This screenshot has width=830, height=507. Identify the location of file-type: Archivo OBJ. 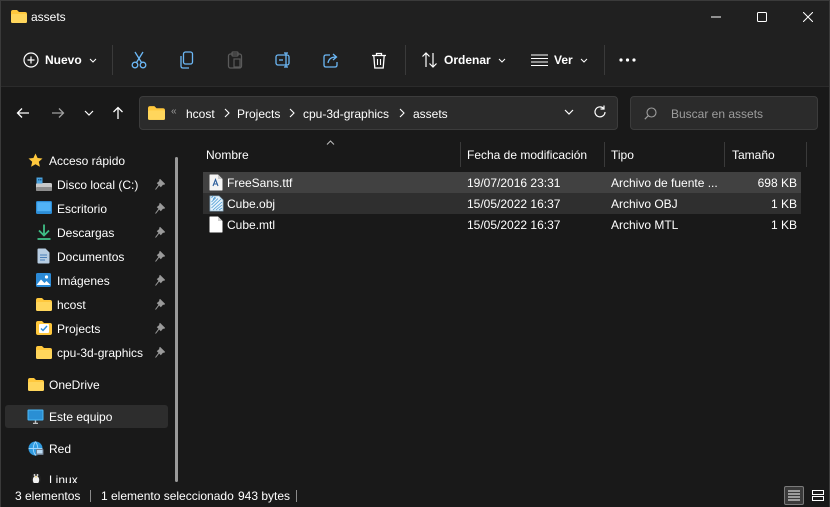
(644, 204).